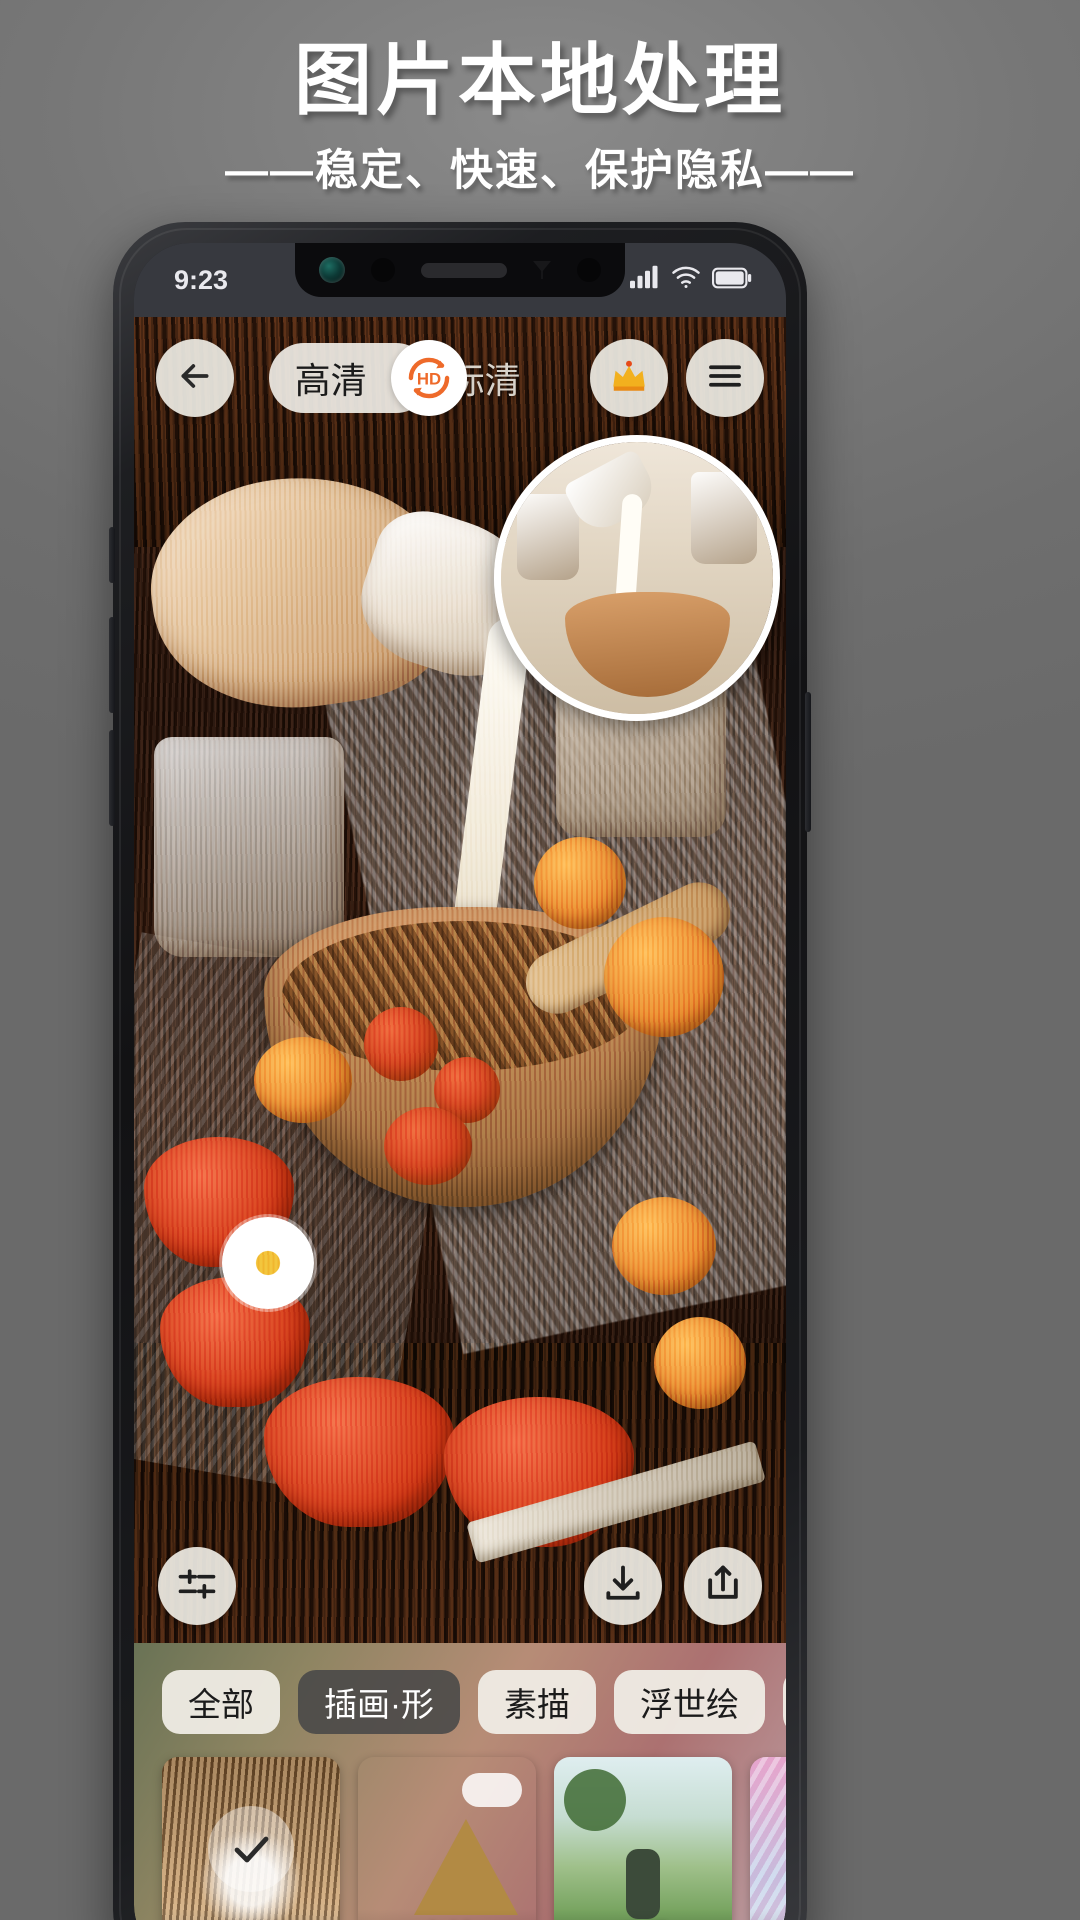  I want to click on front-camera-icon, so click(332, 270).